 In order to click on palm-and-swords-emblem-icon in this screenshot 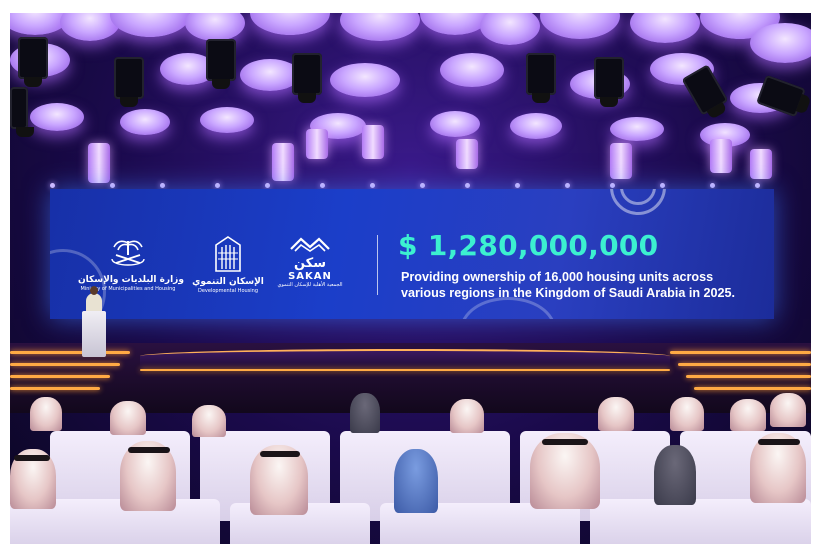, I will do `click(128, 253)`.